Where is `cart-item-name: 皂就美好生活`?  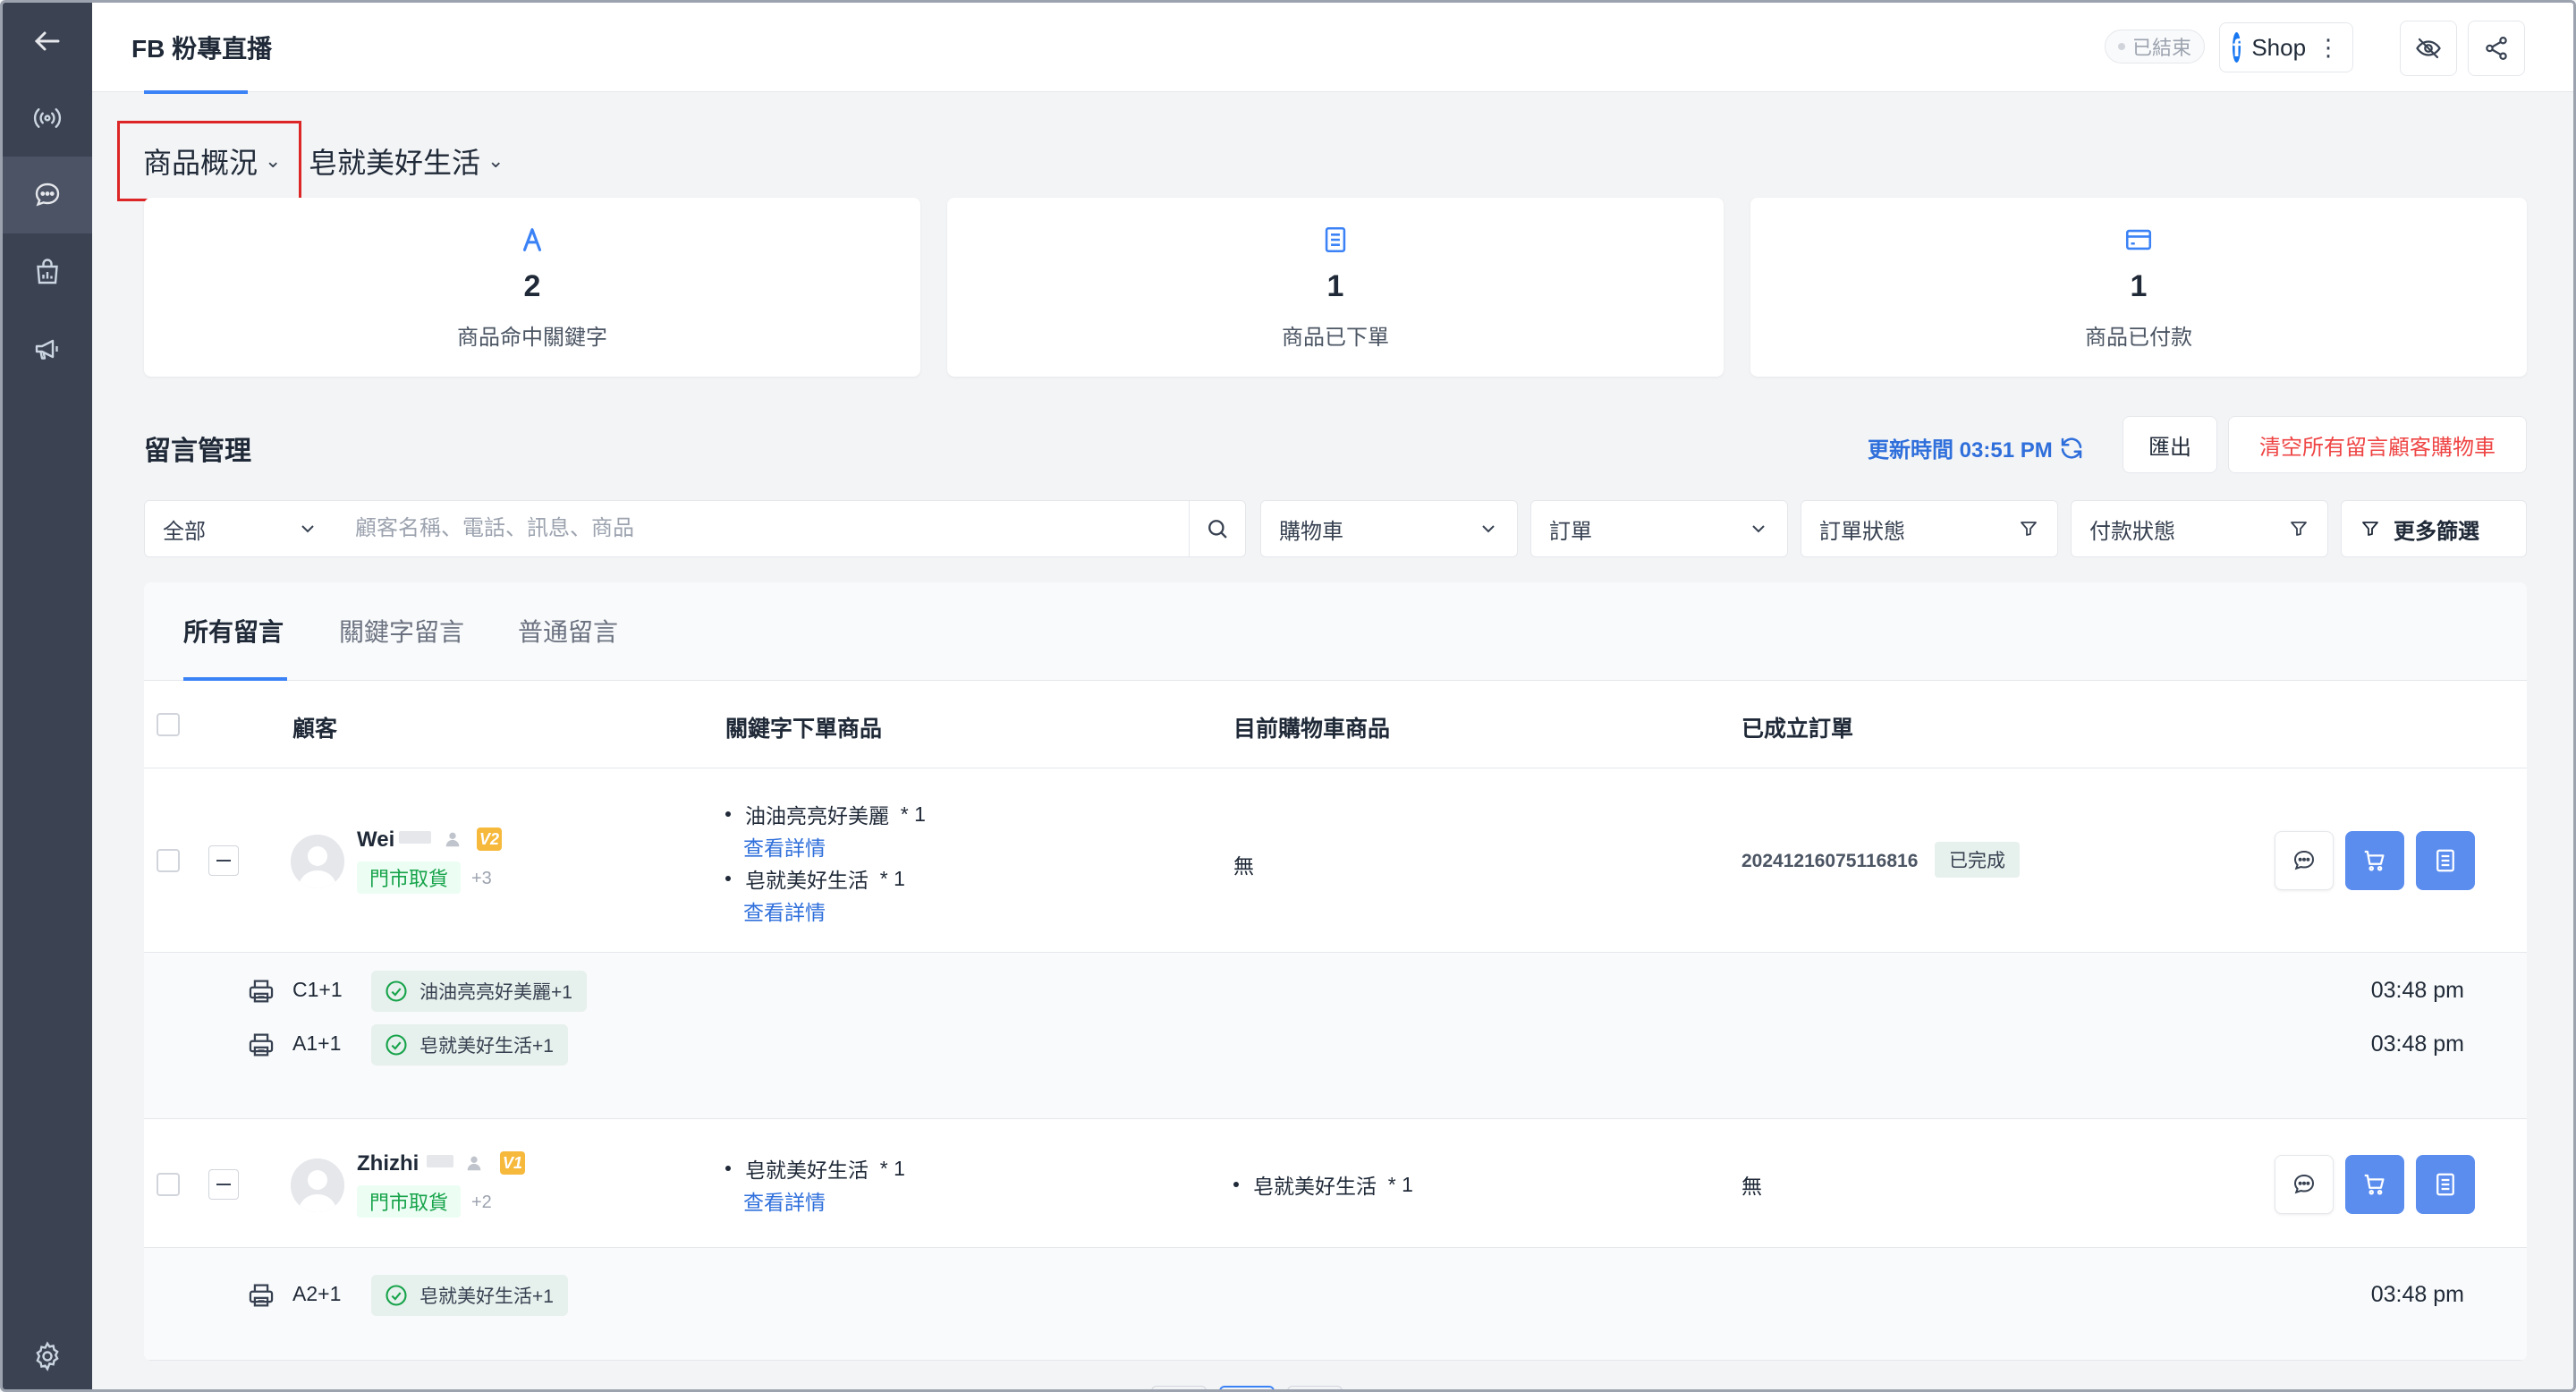 cart-item-name: 皂就美好生活 is located at coordinates (1315, 1186).